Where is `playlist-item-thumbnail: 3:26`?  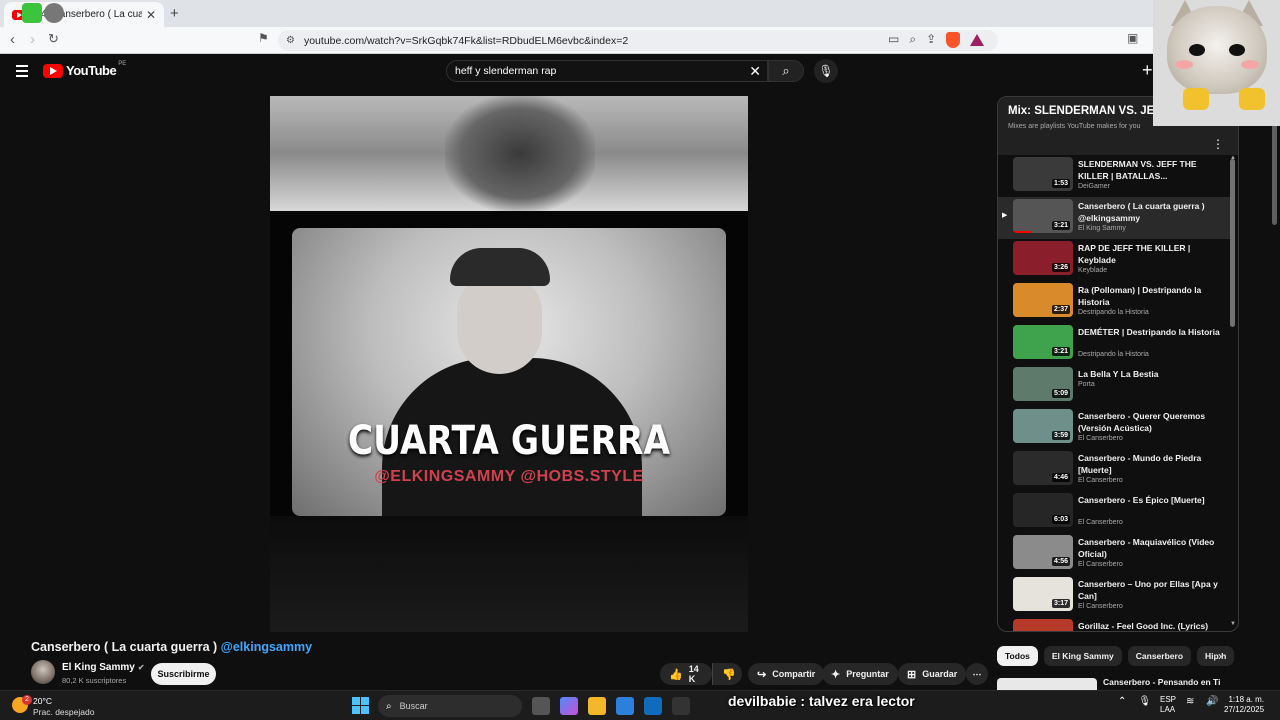 playlist-item-thumbnail: 3:26 is located at coordinates (1043, 258).